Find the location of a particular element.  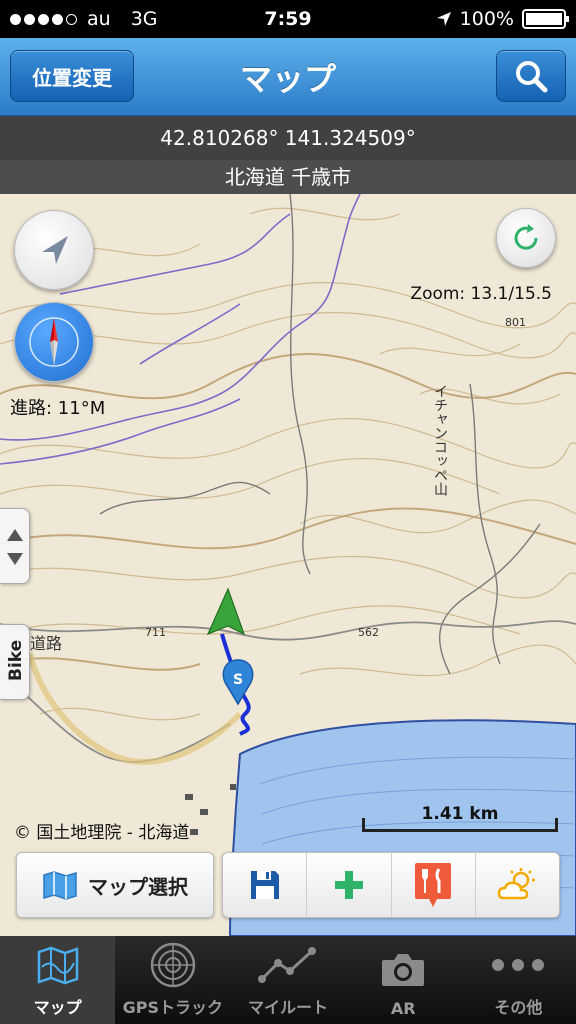

map-select-label: マップ選択 is located at coordinates (138, 886).